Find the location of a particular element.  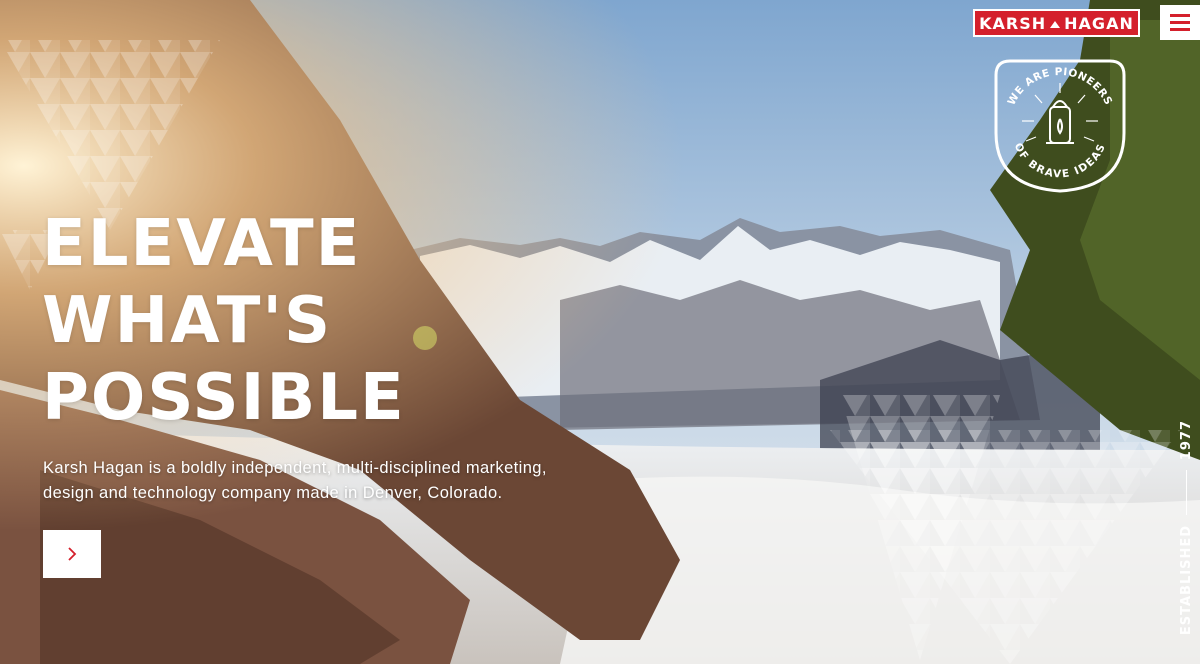

brand-logo: KARSH HAGAN is located at coordinates (1056, 23).